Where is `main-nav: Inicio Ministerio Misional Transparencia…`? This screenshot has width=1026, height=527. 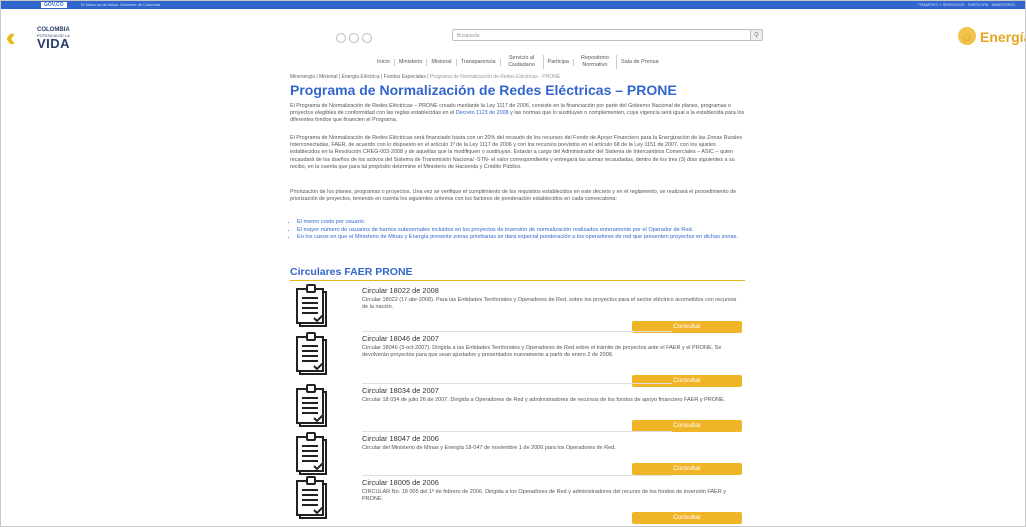
main-nav: Inicio Ministerio Misional Transparencia… is located at coordinates (518, 62).